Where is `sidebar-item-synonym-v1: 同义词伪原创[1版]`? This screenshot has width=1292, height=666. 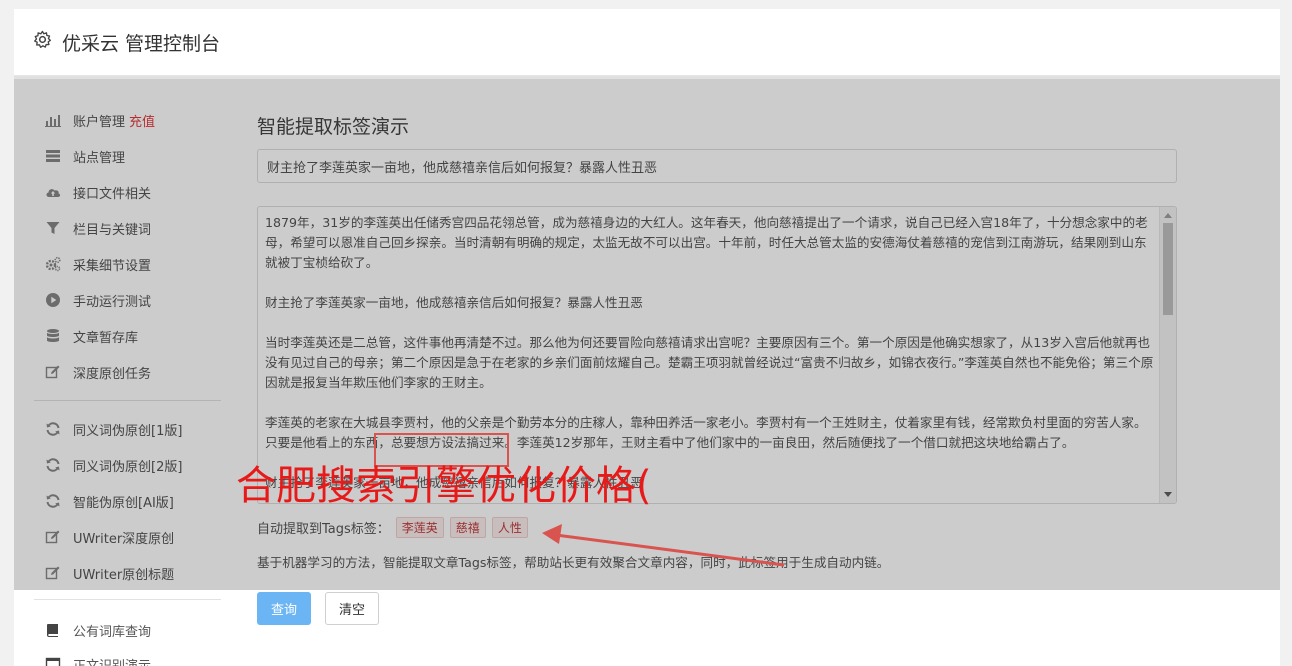
sidebar-item-synonym-v1: 同义词伪原创[1版] is located at coordinates (113, 429).